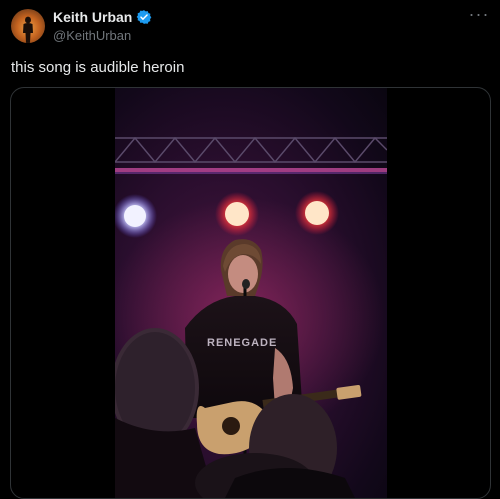  What do you see at coordinates (92, 17) in the screenshot?
I see `display-name: Keith Urban` at bounding box center [92, 17].